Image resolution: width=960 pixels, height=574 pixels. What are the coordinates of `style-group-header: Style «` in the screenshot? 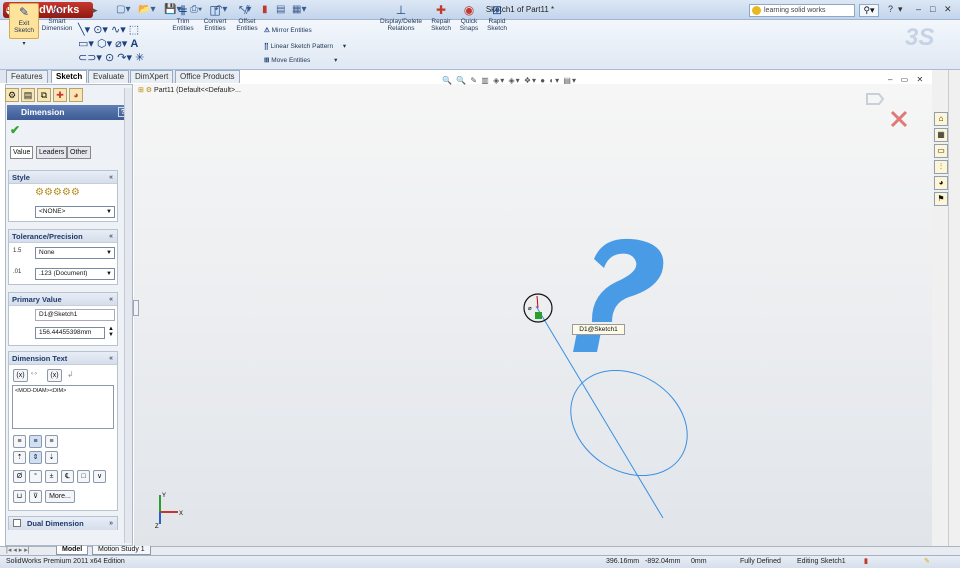 It's located at (63, 177).